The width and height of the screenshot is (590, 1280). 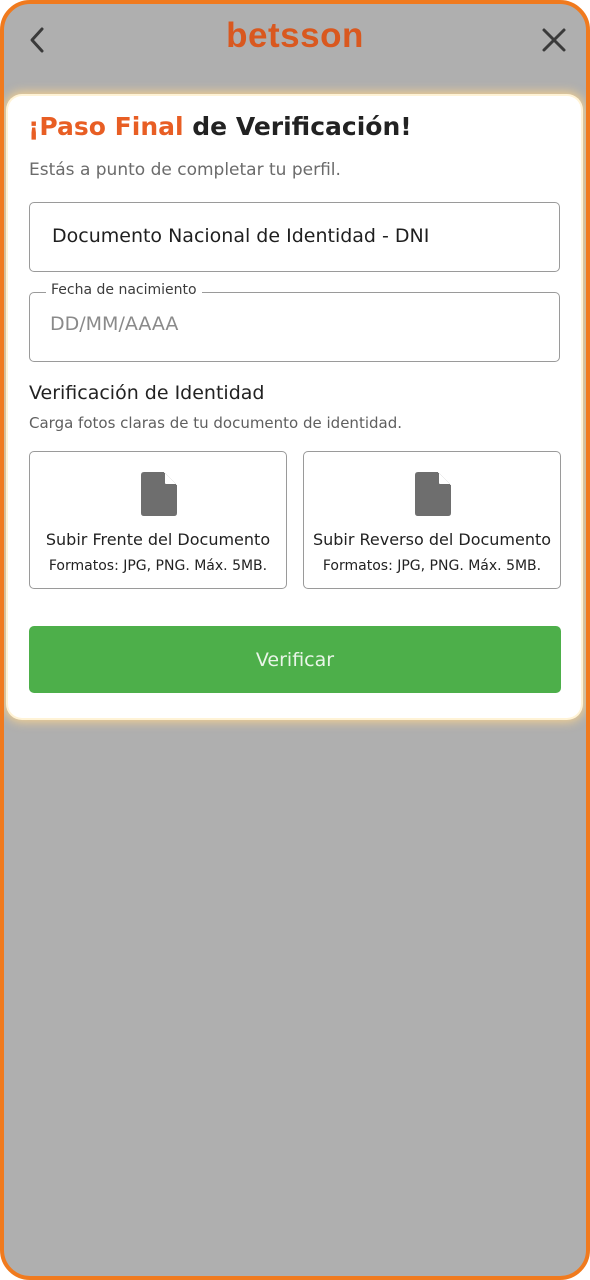 What do you see at coordinates (297, 126) in the screenshot?
I see `card-title-rest: de Verificación!` at bounding box center [297, 126].